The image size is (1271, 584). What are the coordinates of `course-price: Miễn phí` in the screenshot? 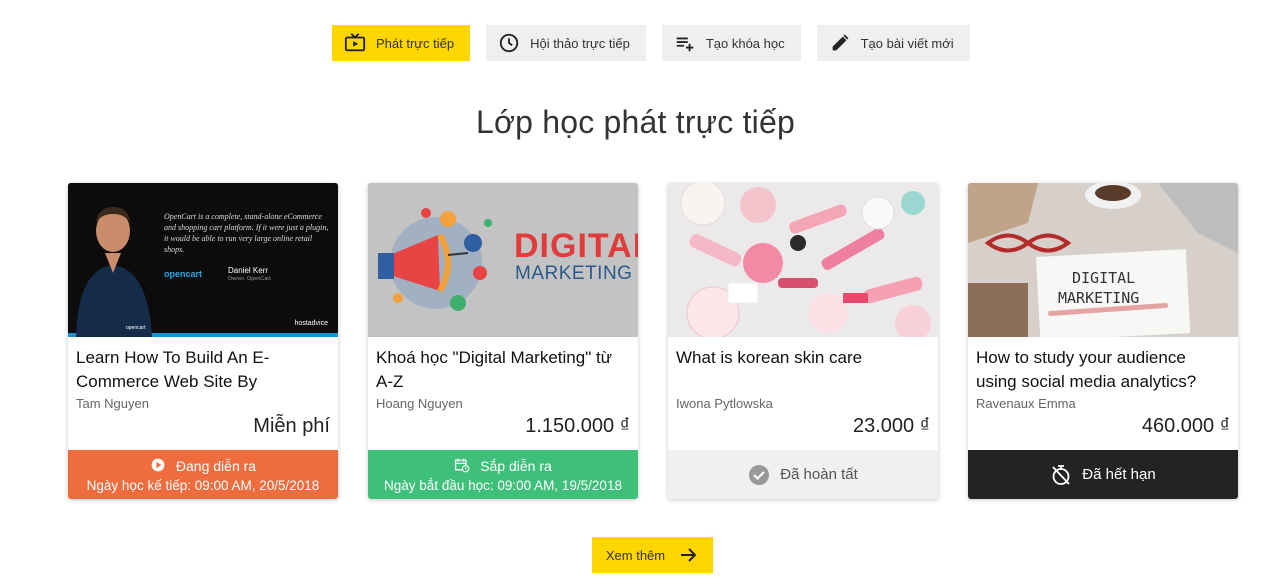 It's located at (291, 426).